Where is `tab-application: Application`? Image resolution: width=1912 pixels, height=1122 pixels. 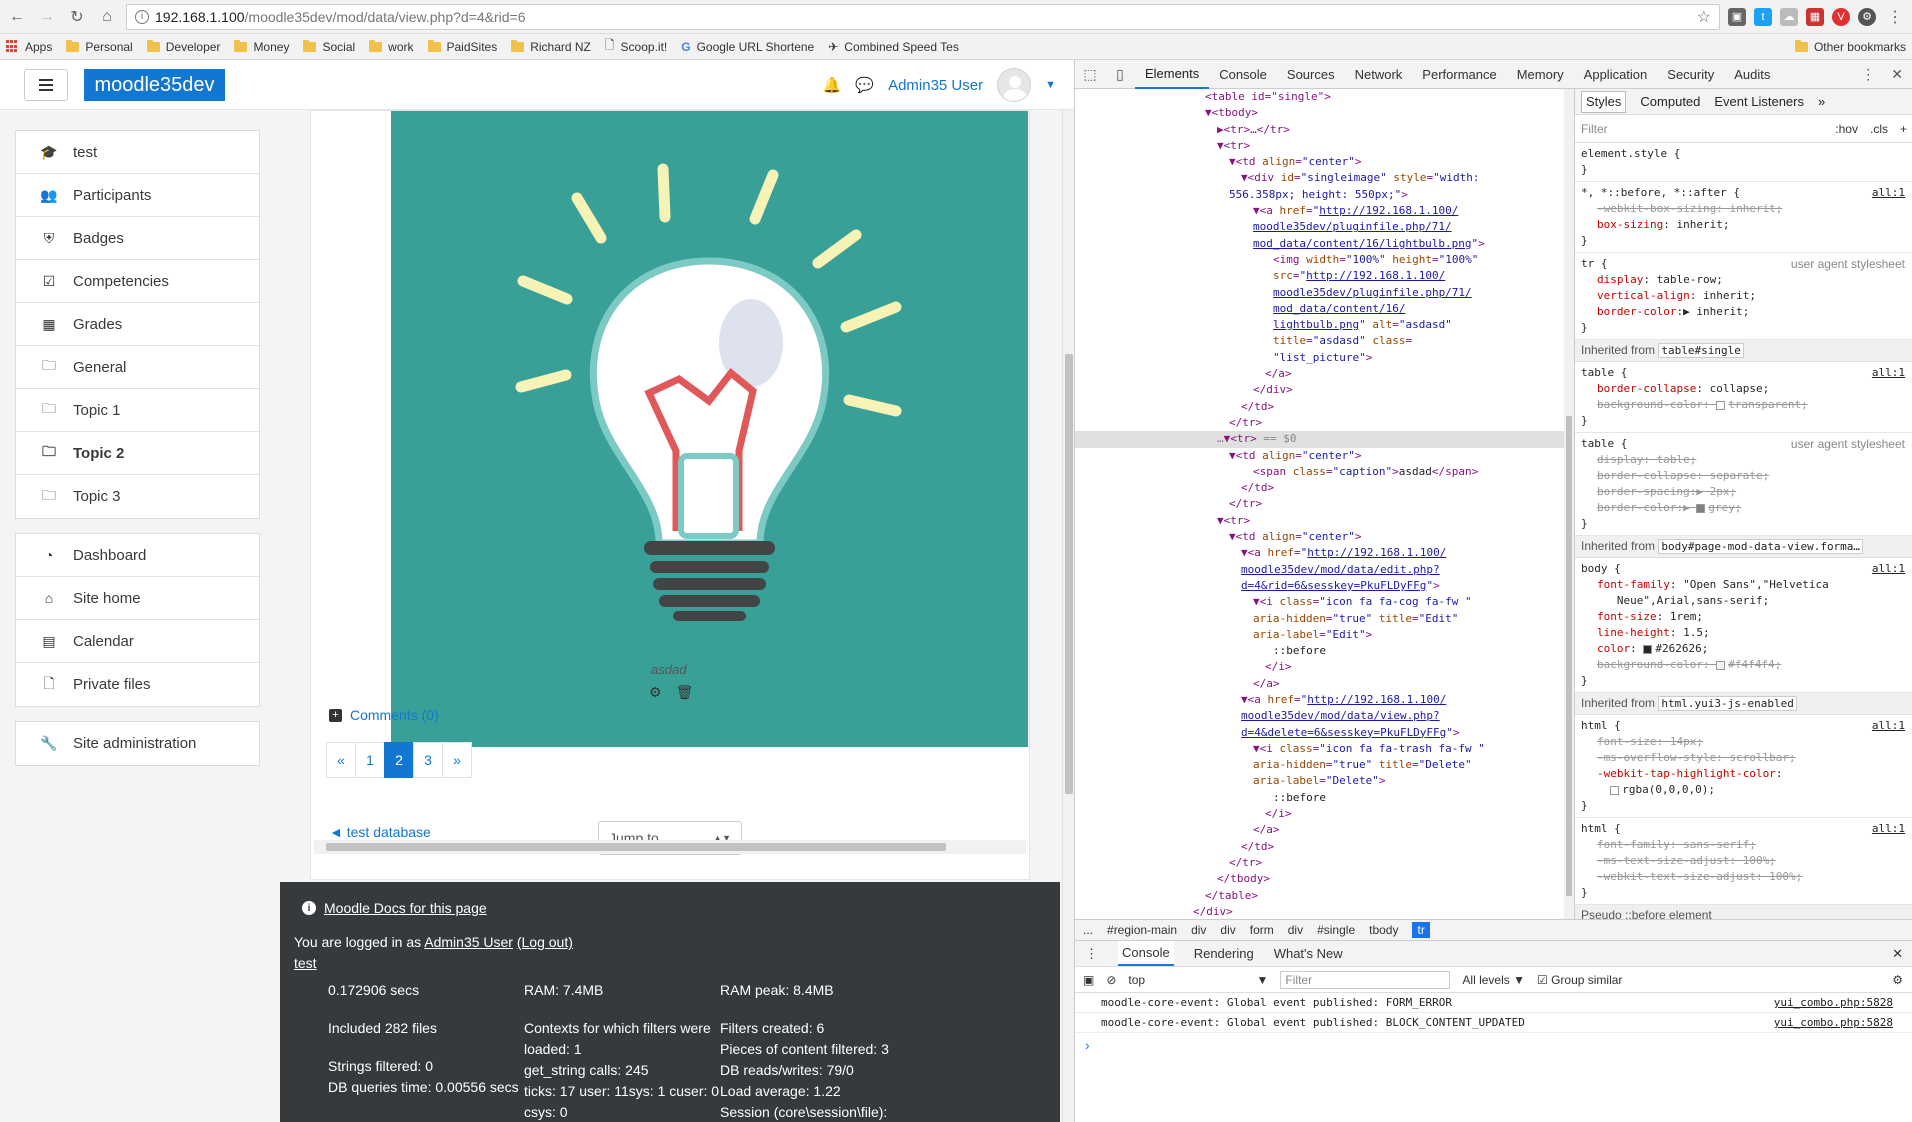 tab-application: Application is located at coordinates (1616, 74).